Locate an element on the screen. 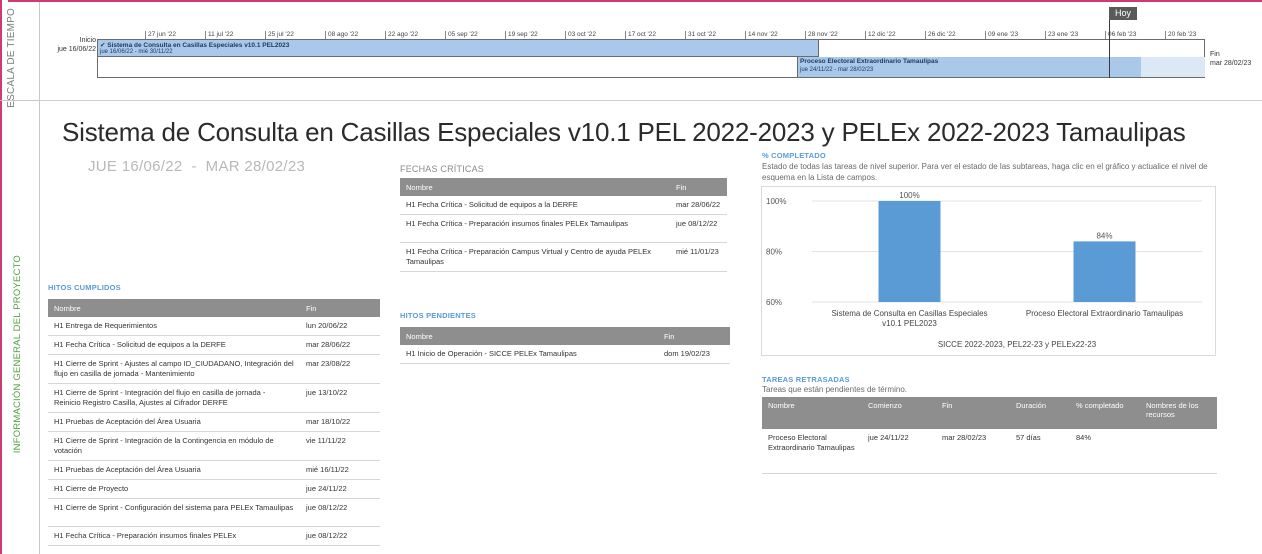 This screenshot has height=554, width=1262. cell-end-date: mar 28/06/22 is located at coordinates (340, 345).